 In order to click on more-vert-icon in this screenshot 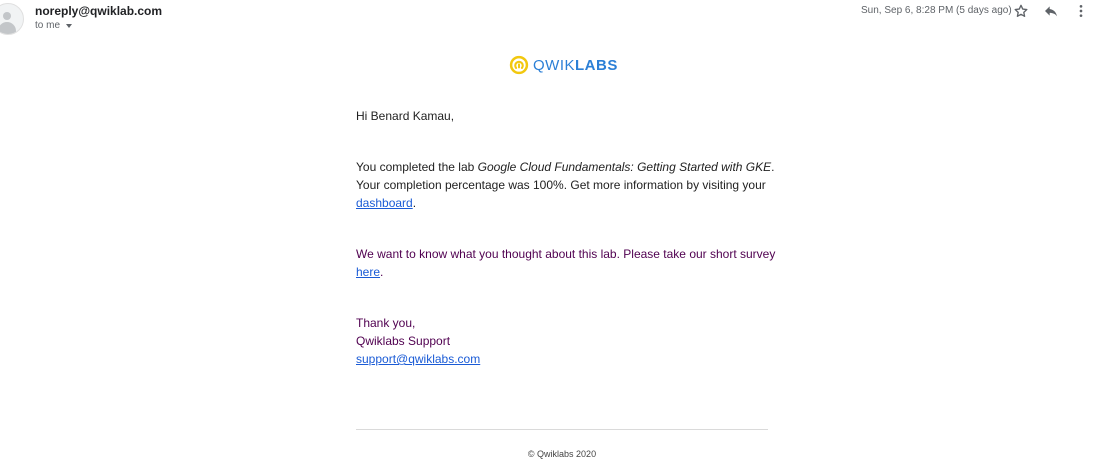, I will do `click(1081, 11)`.